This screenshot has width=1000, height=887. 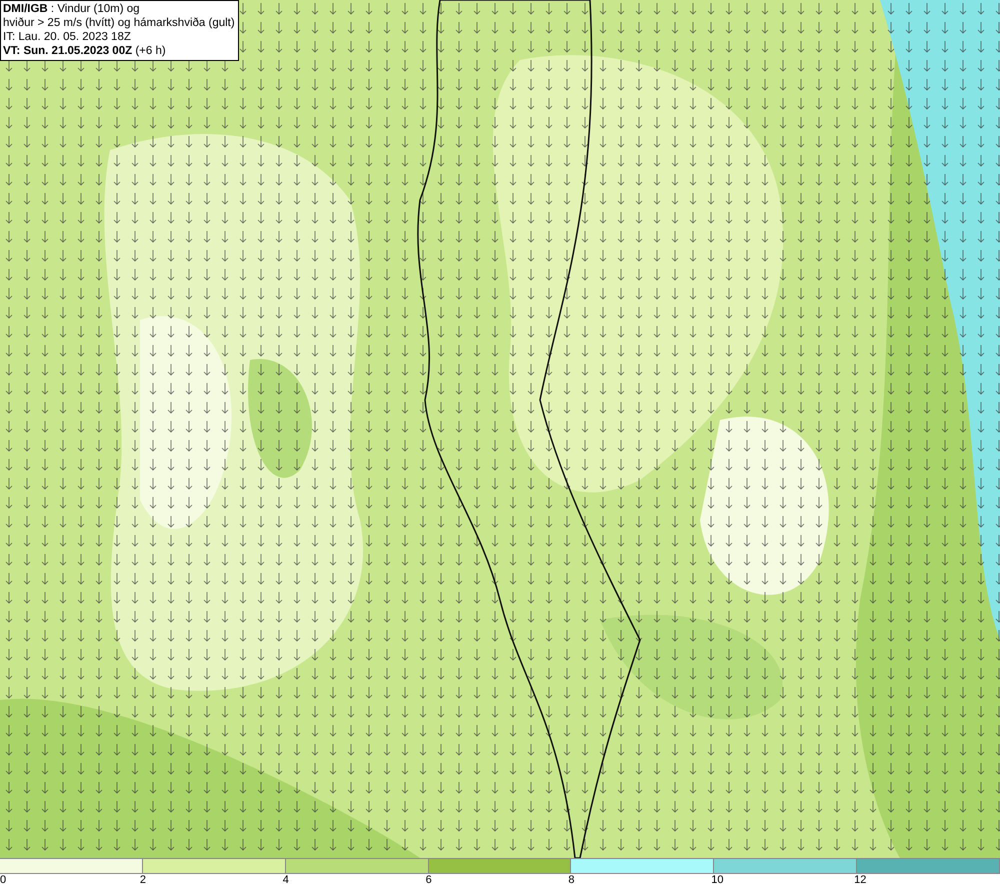 What do you see at coordinates (67, 37) in the screenshot?
I see `title-text: IT: Lau. 20. 05. 2023 18Z` at bounding box center [67, 37].